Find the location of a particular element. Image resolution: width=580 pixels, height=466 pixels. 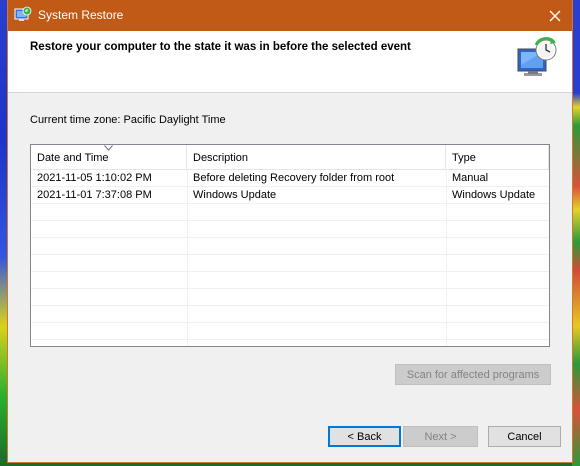

close-icon is located at coordinates (555, 15).